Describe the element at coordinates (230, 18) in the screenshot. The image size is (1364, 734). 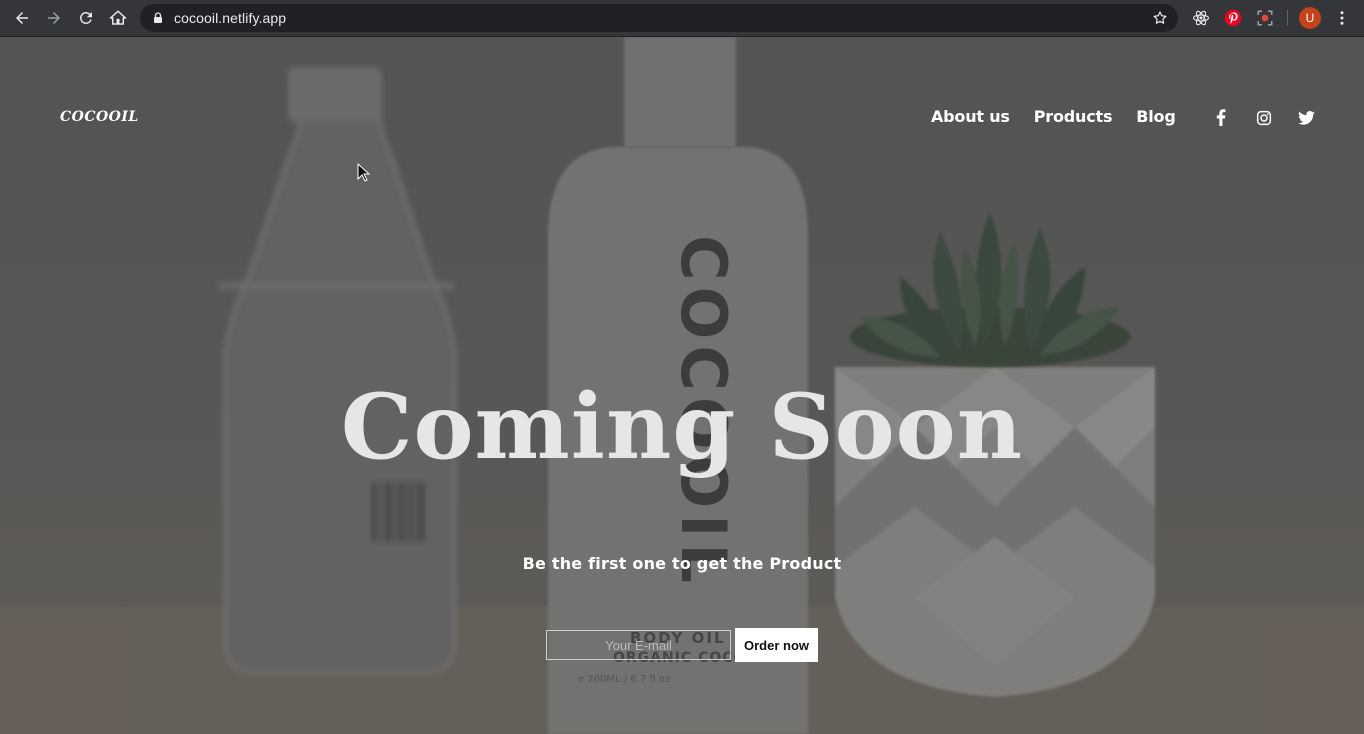
I see `url-text: cocooil.netlify.app` at that location.